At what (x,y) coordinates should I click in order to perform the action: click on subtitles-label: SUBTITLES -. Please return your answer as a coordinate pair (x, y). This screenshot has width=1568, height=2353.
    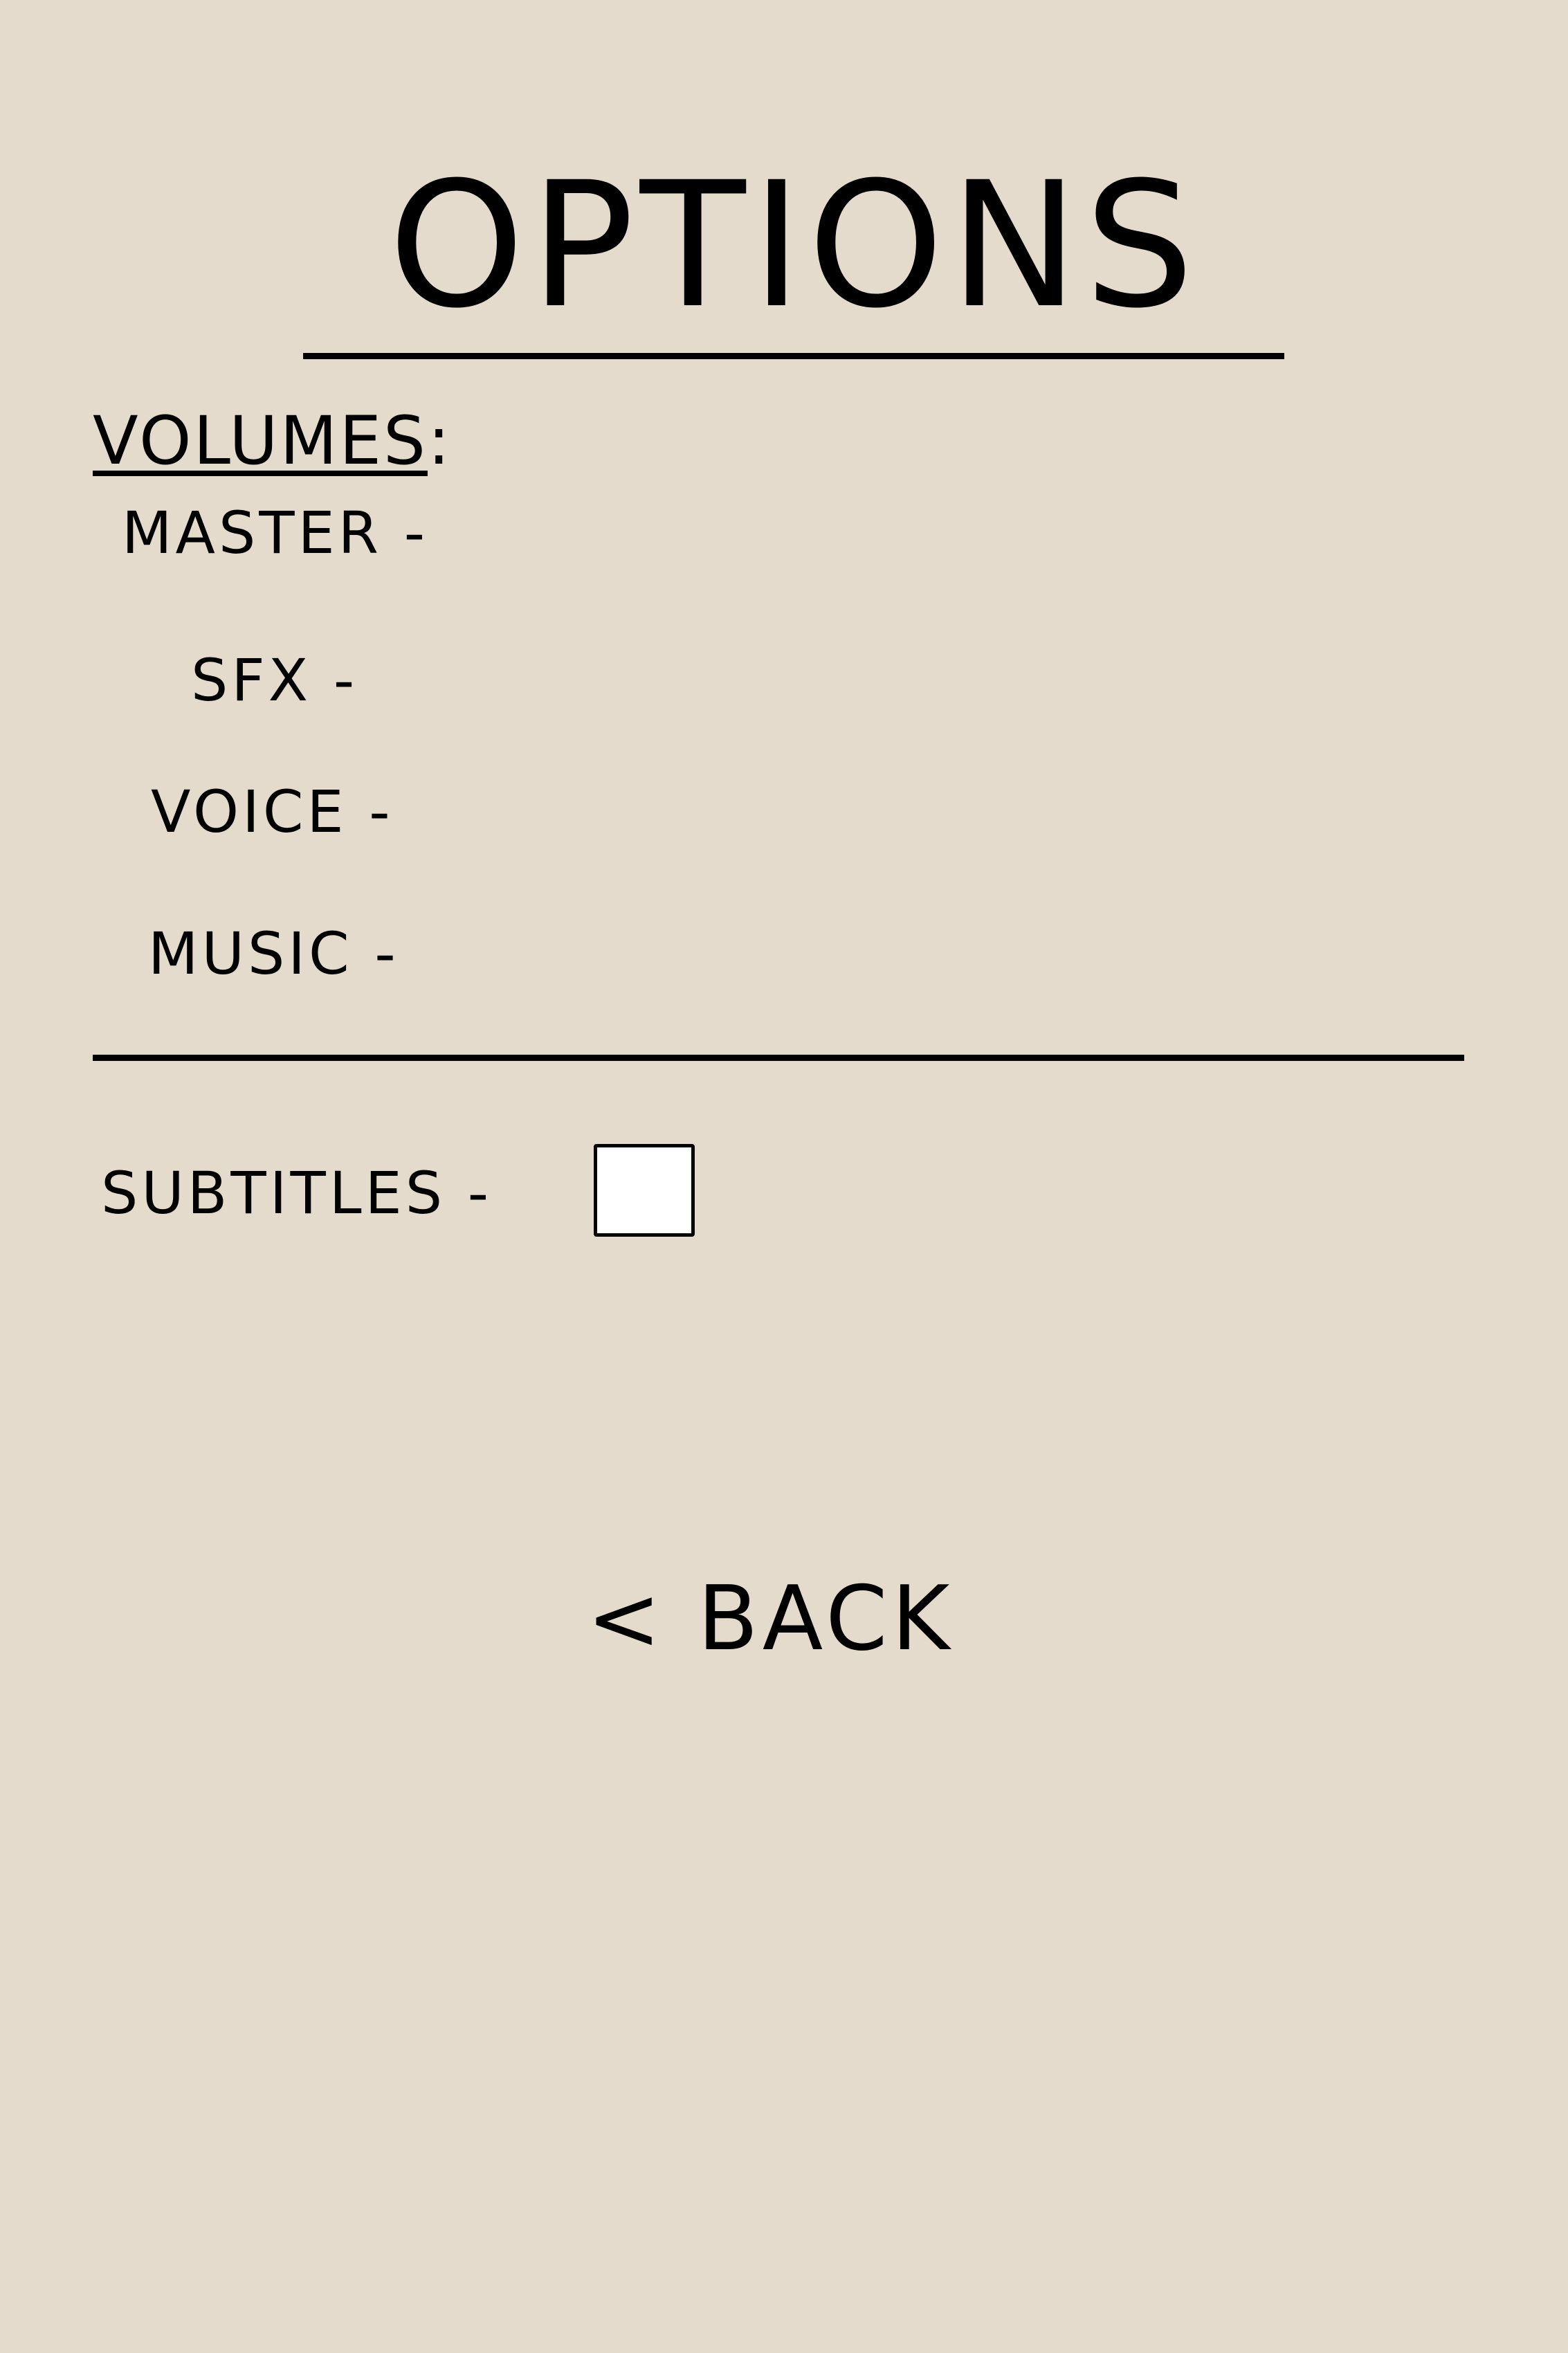
    Looking at the image, I should click on (297, 1193).